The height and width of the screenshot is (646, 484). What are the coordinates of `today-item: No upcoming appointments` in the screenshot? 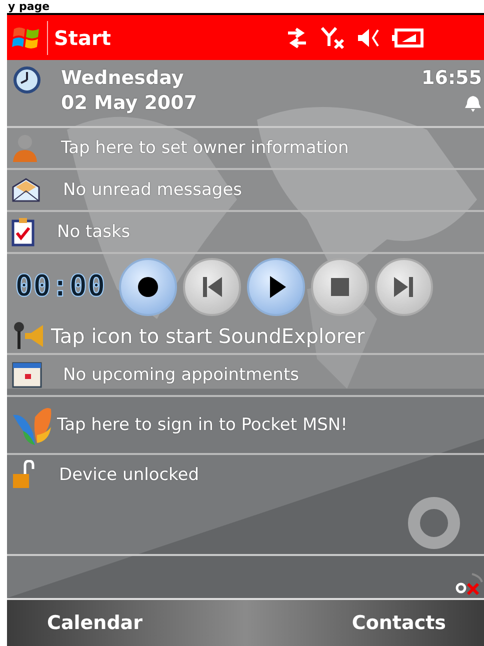 It's located at (245, 376).